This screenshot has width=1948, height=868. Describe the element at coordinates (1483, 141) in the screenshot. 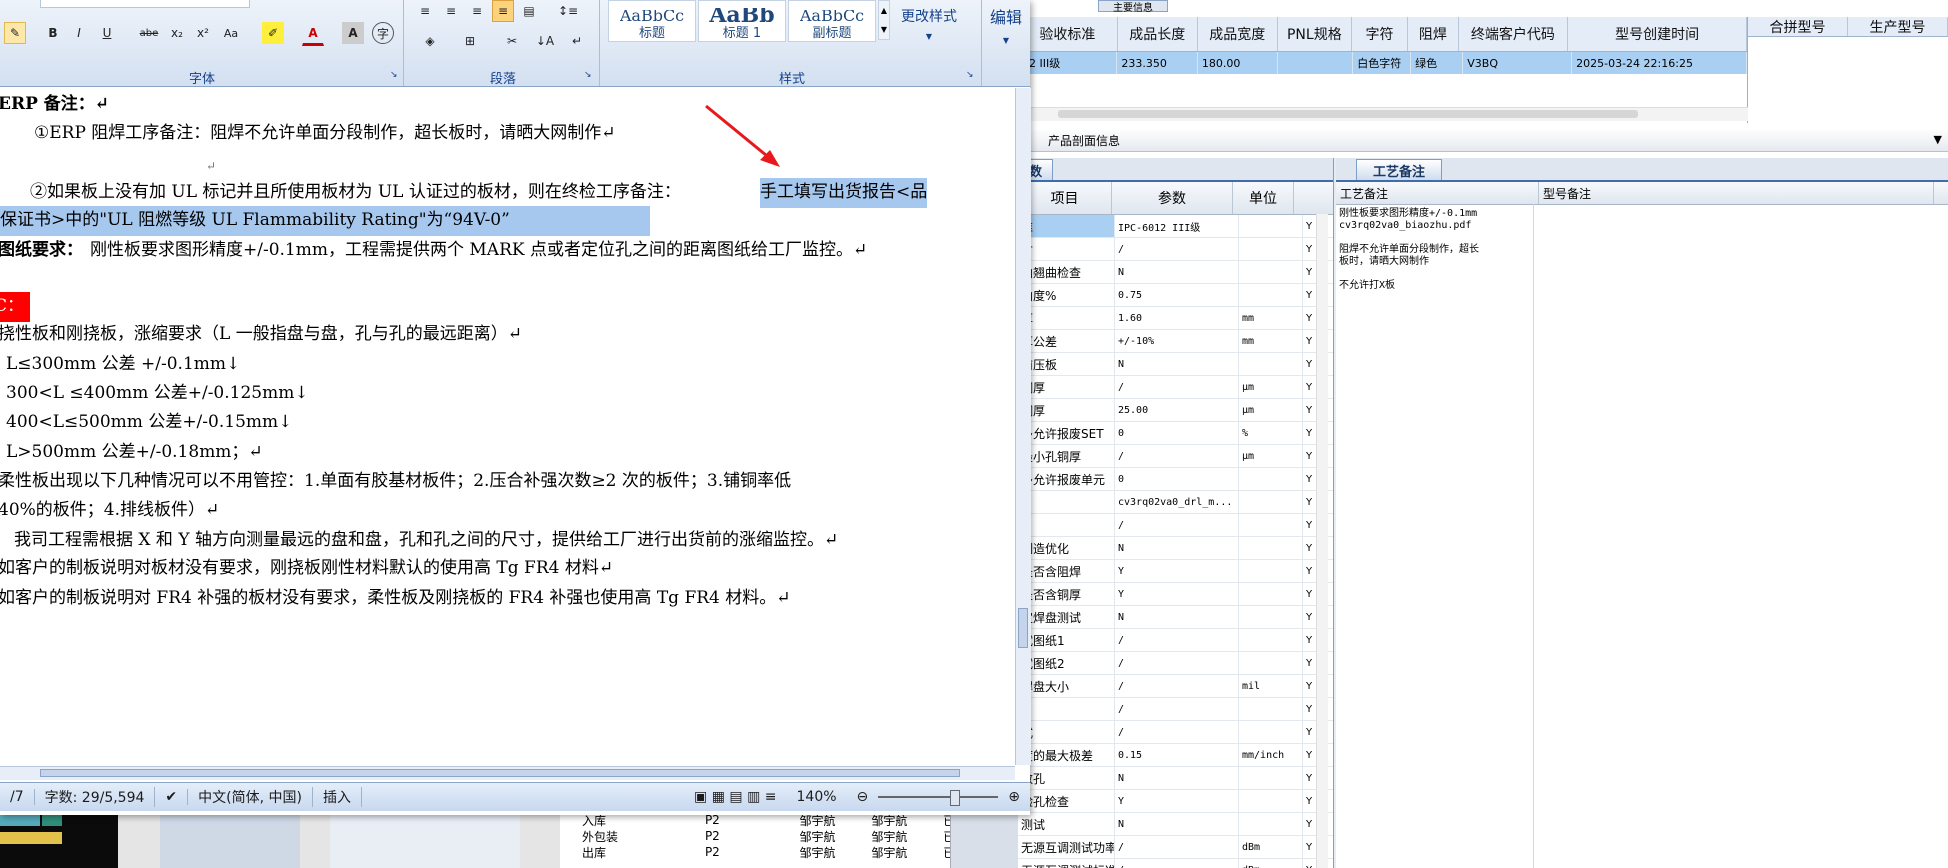

I see `section-bar: 产品剖面信息 ▼` at that location.